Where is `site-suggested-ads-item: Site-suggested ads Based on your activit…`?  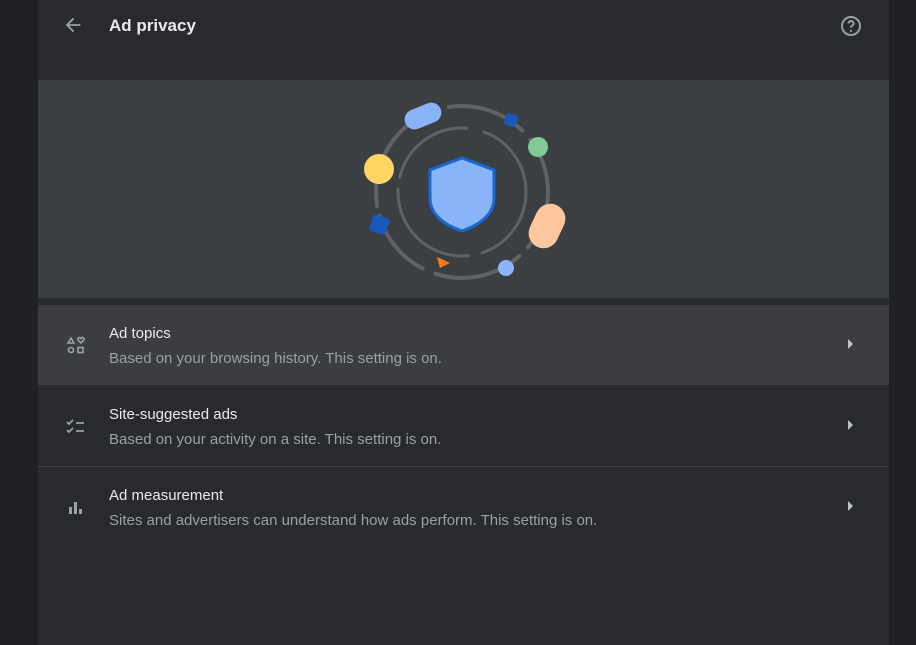 site-suggested-ads-item: Site-suggested ads Based on your activit… is located at coordinates (463, 426).